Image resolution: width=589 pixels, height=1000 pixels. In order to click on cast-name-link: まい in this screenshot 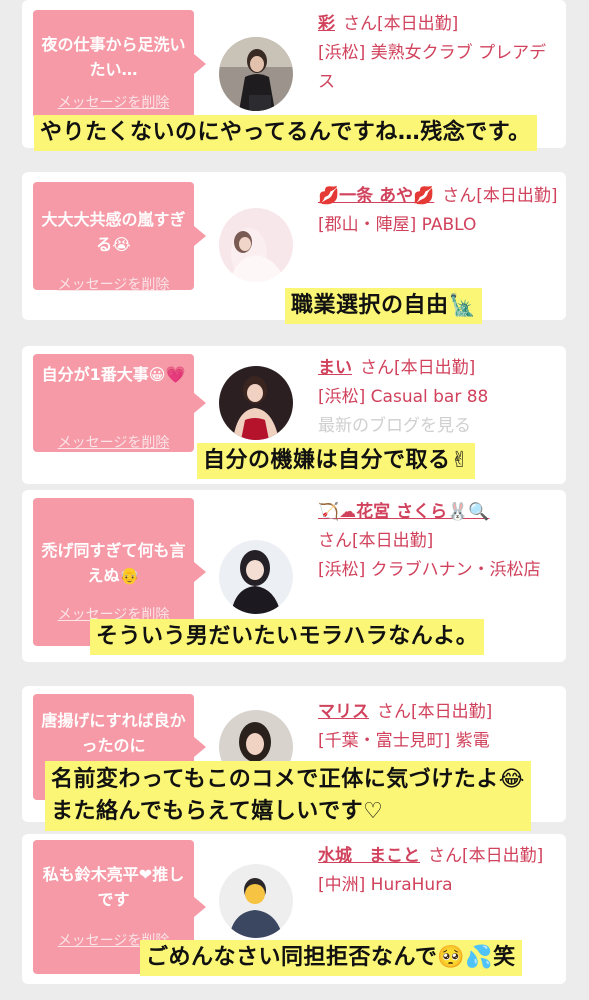, I will do `click(335, 368)`.